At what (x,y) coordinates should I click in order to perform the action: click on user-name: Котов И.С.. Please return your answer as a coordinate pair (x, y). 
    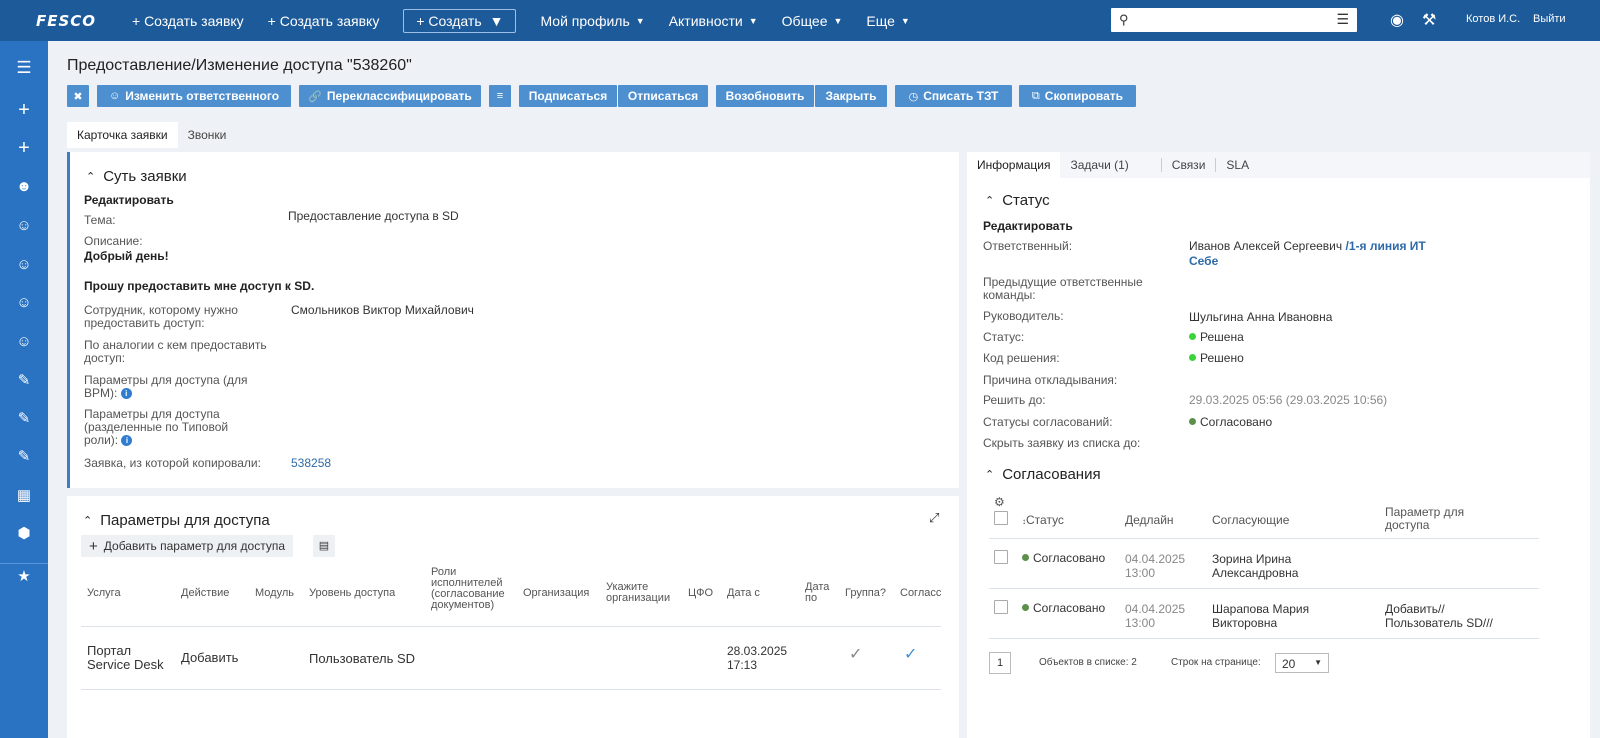
    Looking at the image, I should click on (1493, 19).